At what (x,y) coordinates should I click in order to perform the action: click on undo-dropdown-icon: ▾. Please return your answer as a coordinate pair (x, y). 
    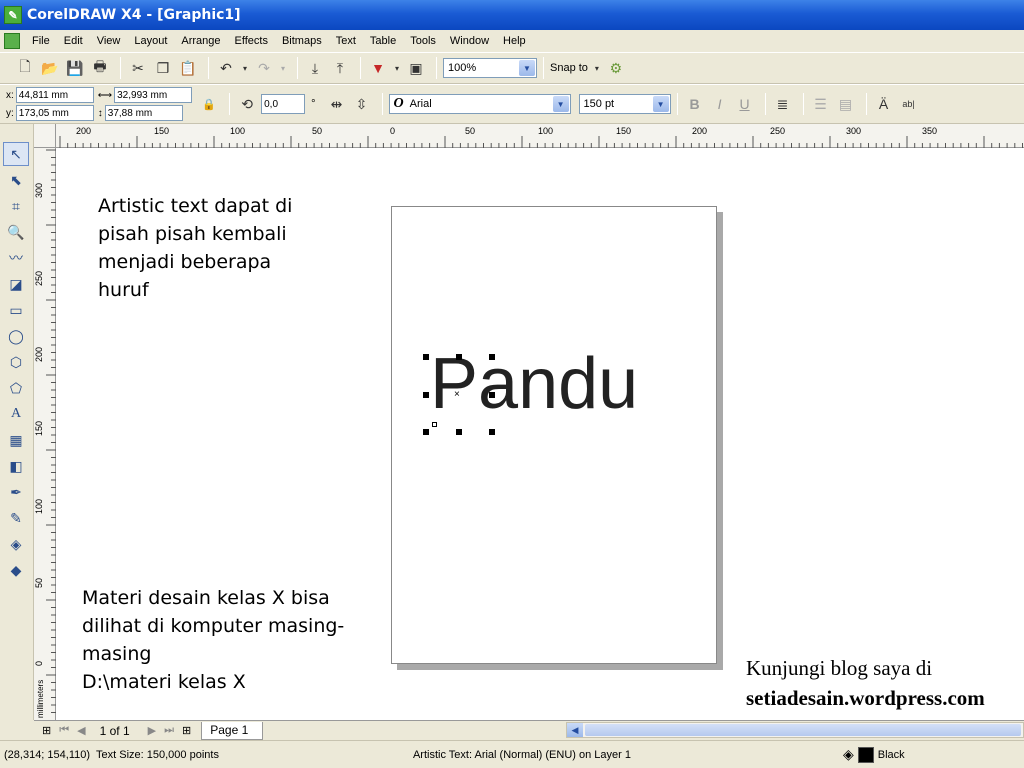
    Looking at the image, I should click on (245, 68).